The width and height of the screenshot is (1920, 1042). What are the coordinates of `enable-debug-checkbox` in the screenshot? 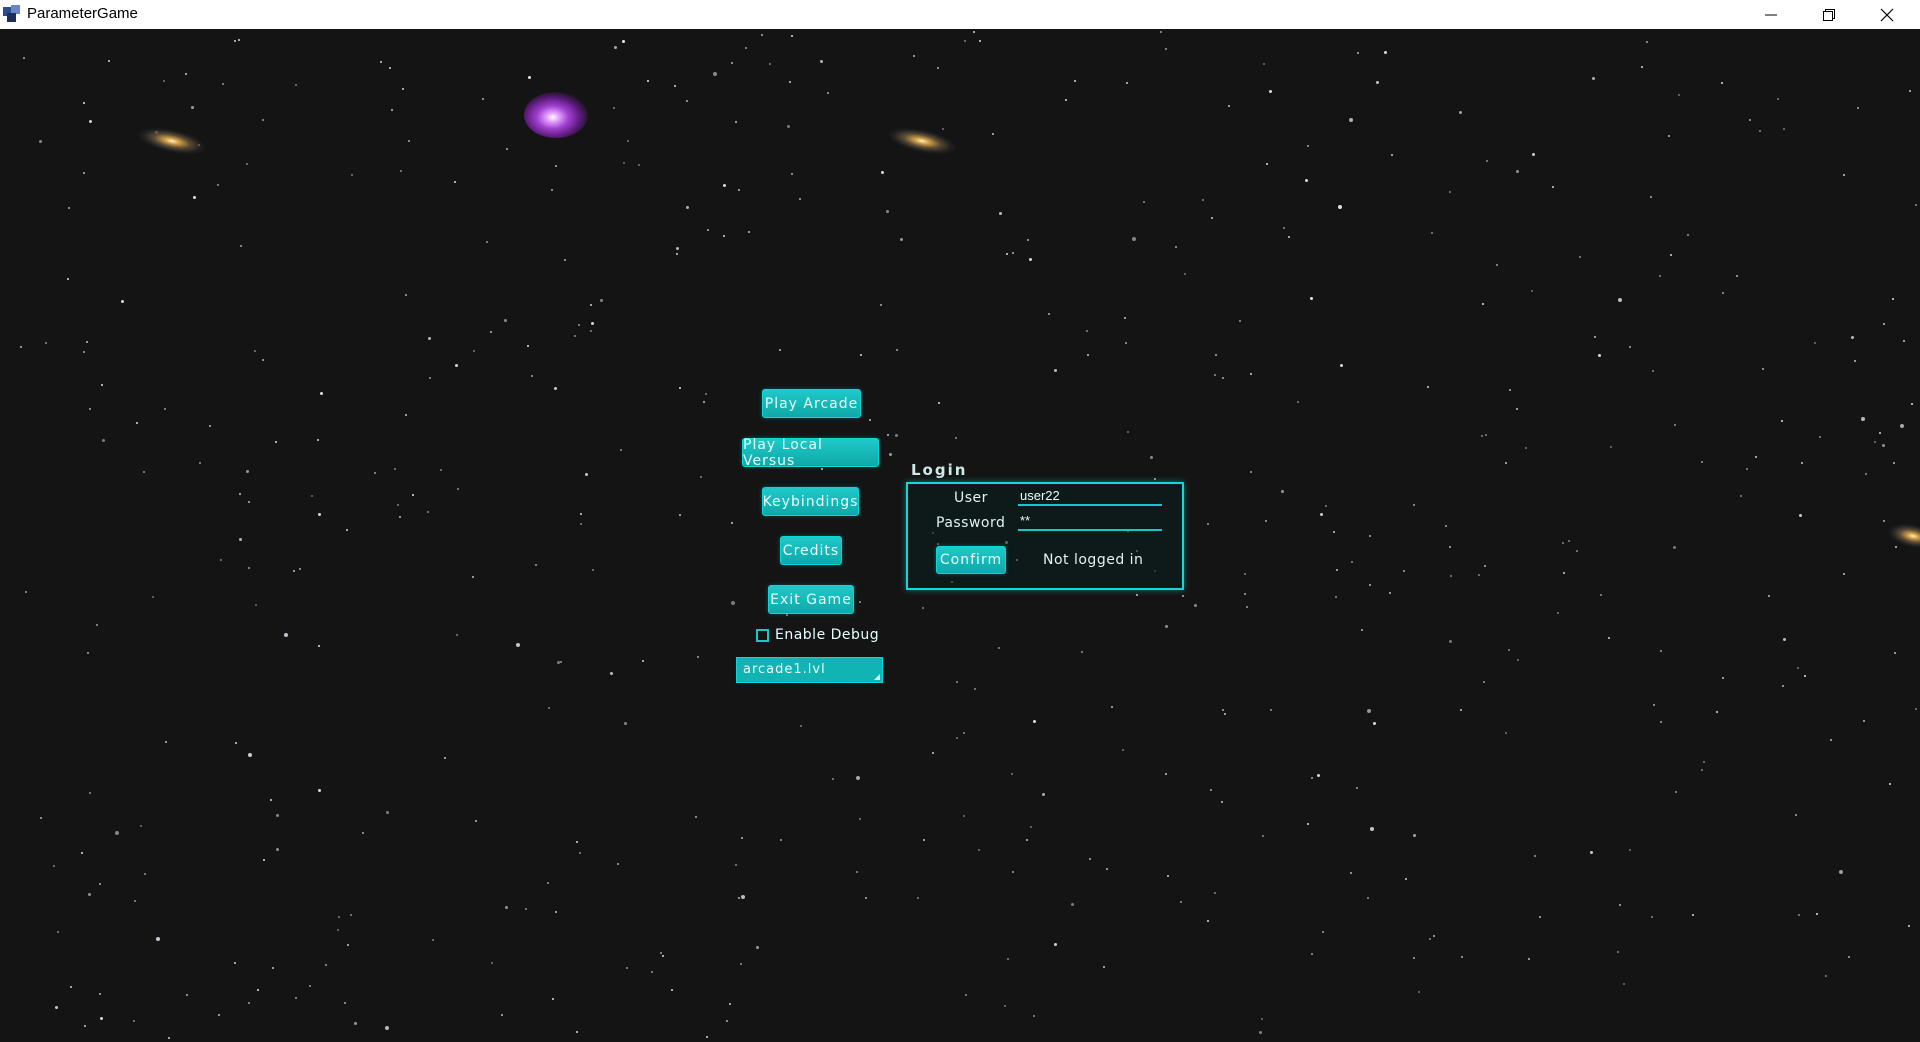 It's located at (762, 635).